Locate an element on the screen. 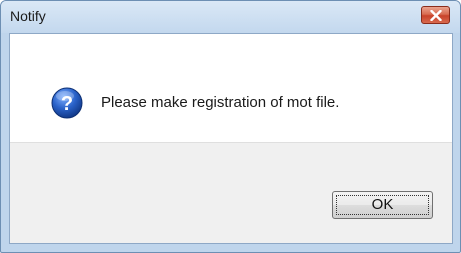 The image size is (461, 253). ok-button-label: OK is located at coordinates (382, 204).